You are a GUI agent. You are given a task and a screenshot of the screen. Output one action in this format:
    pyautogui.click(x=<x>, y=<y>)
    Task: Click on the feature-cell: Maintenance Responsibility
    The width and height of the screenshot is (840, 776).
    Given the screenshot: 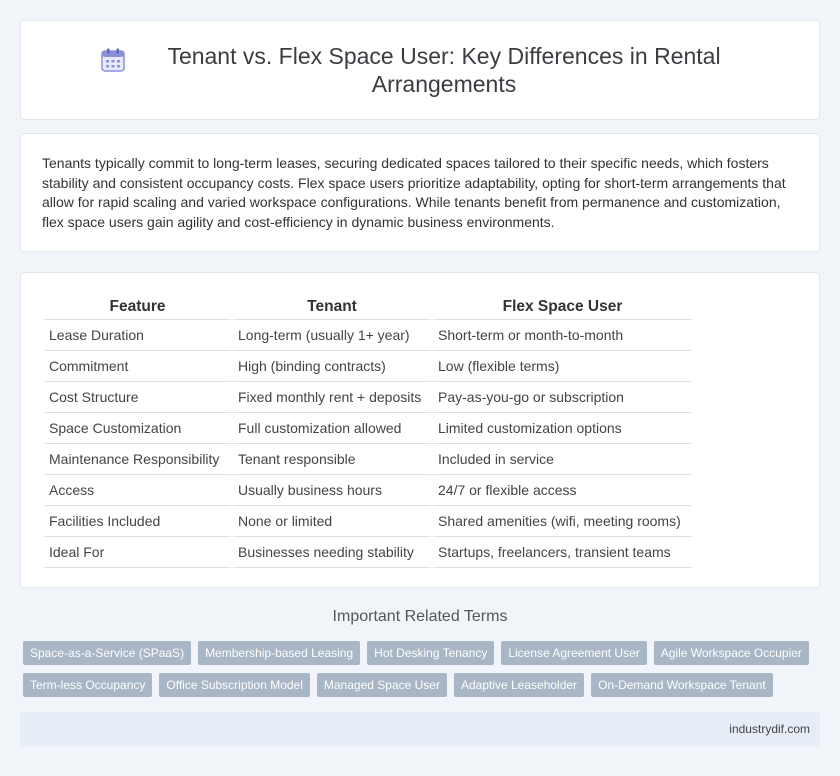 What is the action you would take?
    pyautogui.click(x=137, y=459)
    